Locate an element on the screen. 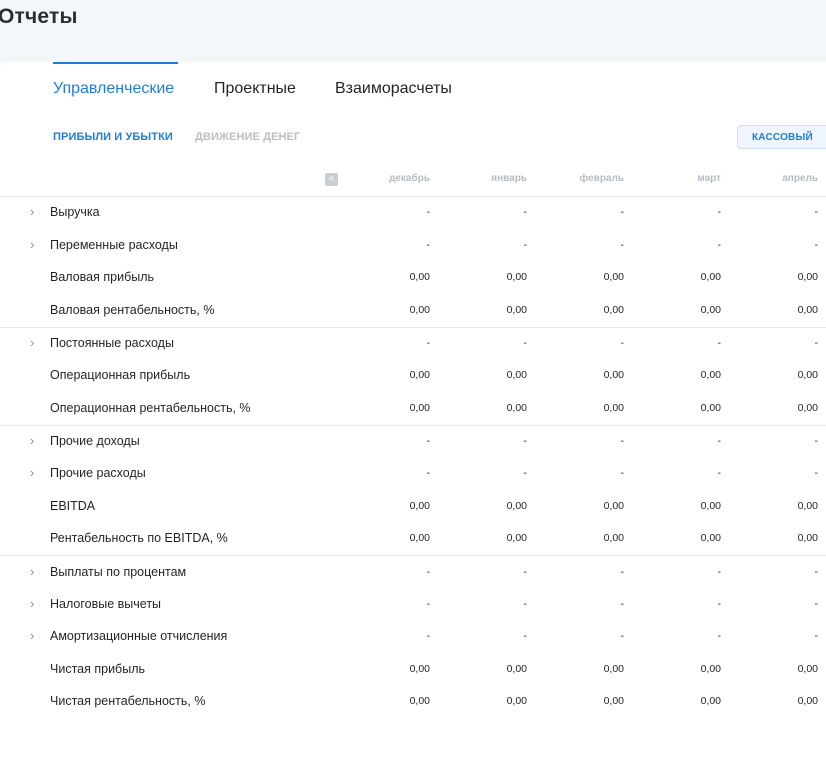 The width and height of the screenshot is (826, 765). tab-management: Управленческие is located at coordinates (113, 89).